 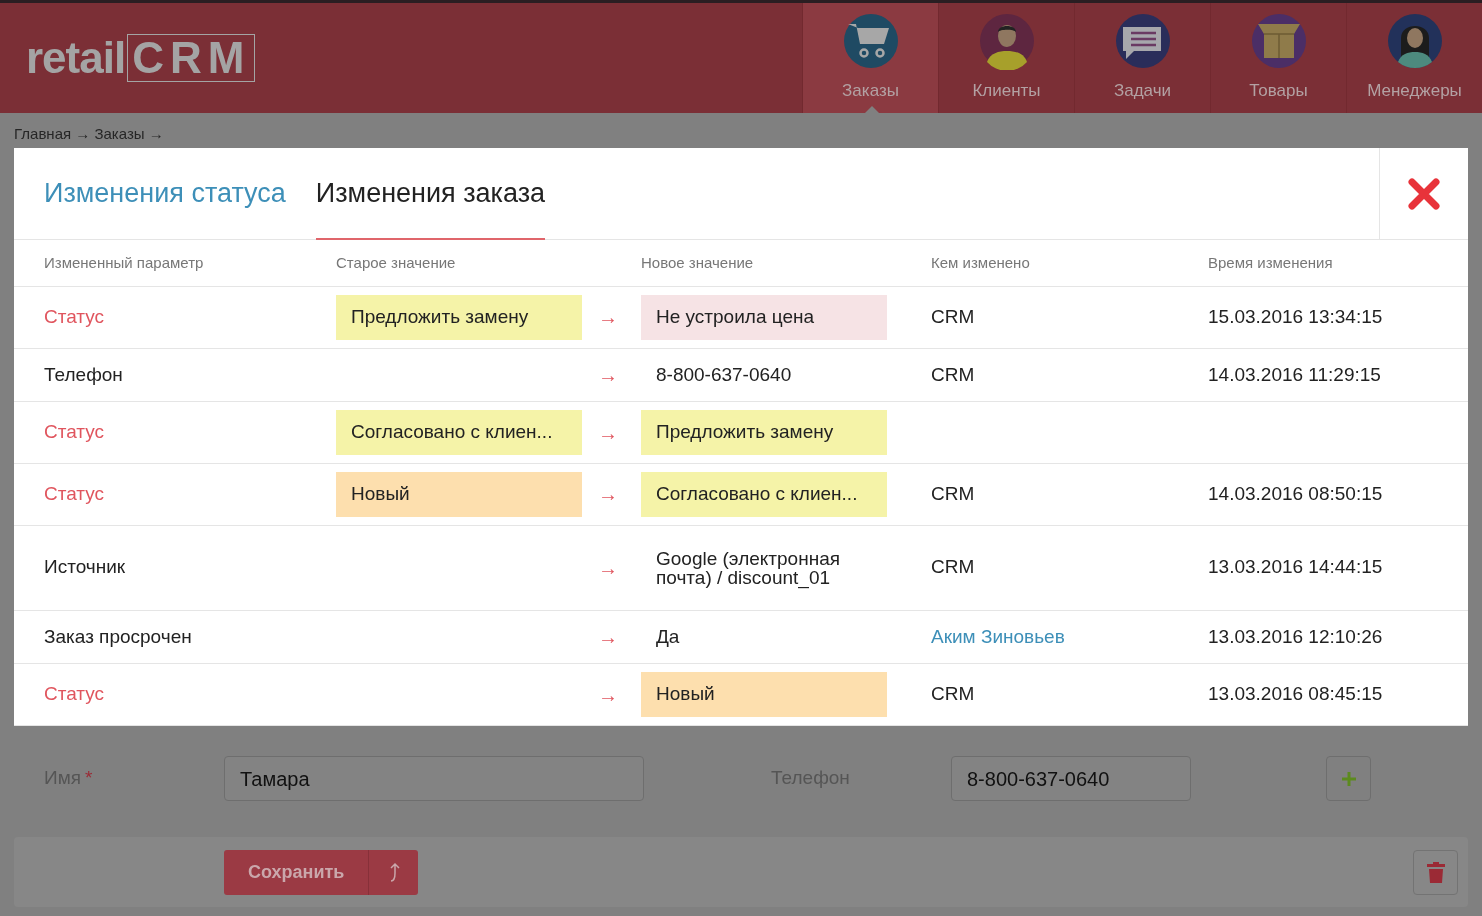 I want to click on value-text: Google (электронная почта) / discount_01, so click(x=748, y=567).